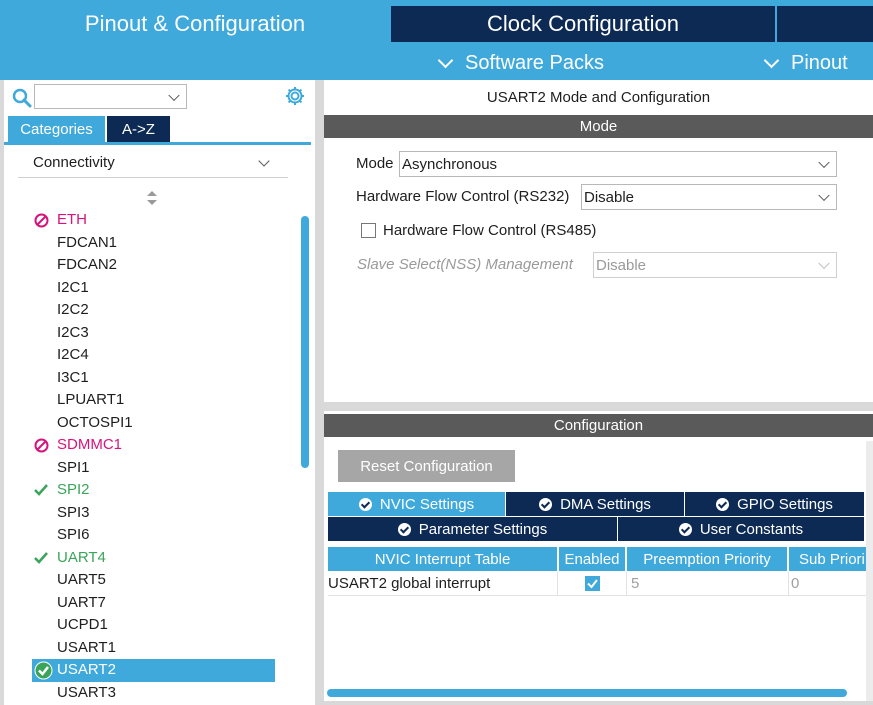  I want to click on list-item-label: SPI1, so click(73, 467).